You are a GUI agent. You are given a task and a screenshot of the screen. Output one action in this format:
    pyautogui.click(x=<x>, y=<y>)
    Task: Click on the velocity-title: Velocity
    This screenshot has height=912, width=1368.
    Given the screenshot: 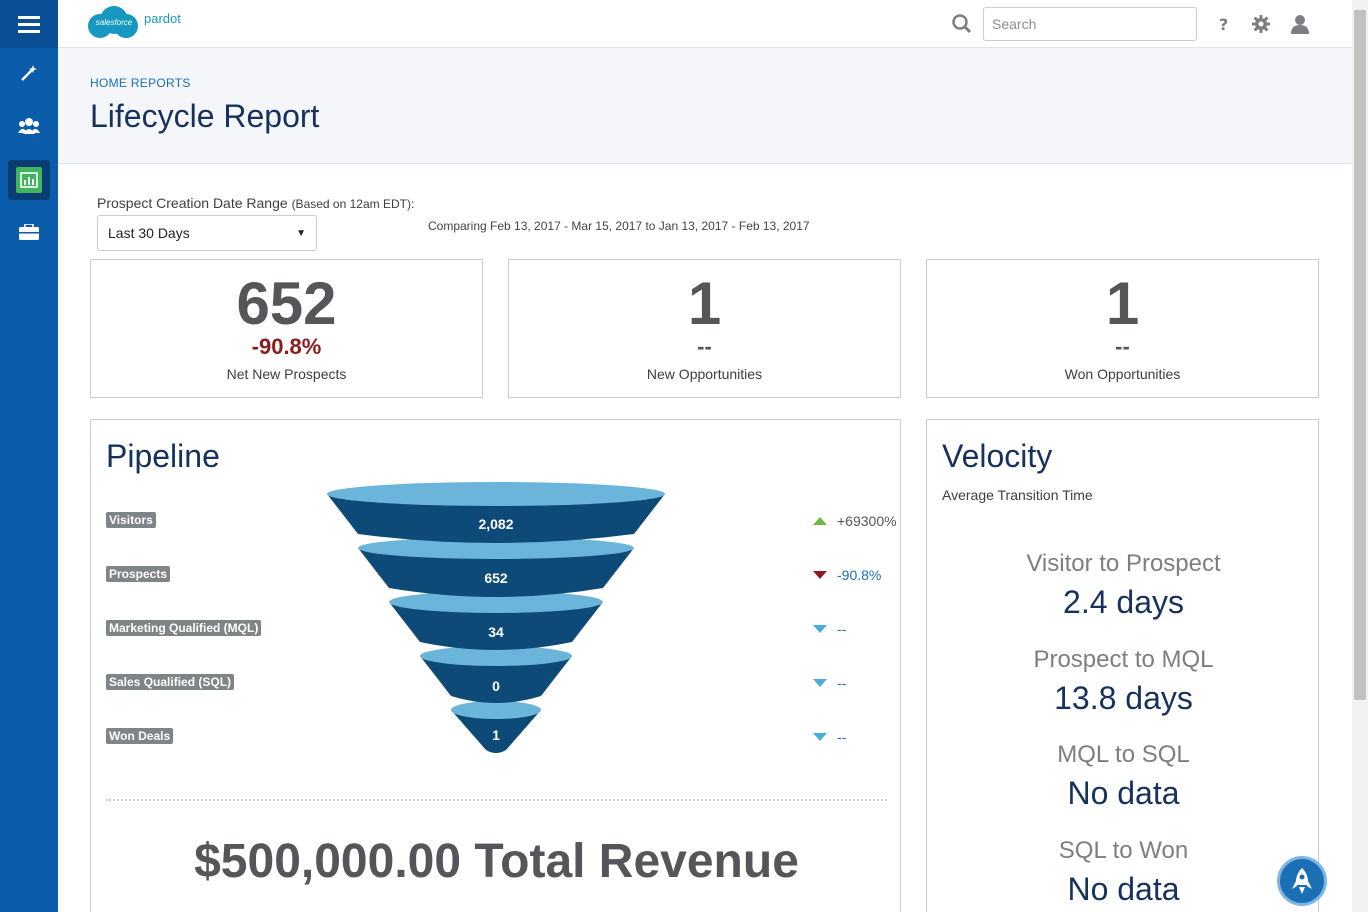 What is the action you would take?
    pyautogui.click(x=997, y=456)
    